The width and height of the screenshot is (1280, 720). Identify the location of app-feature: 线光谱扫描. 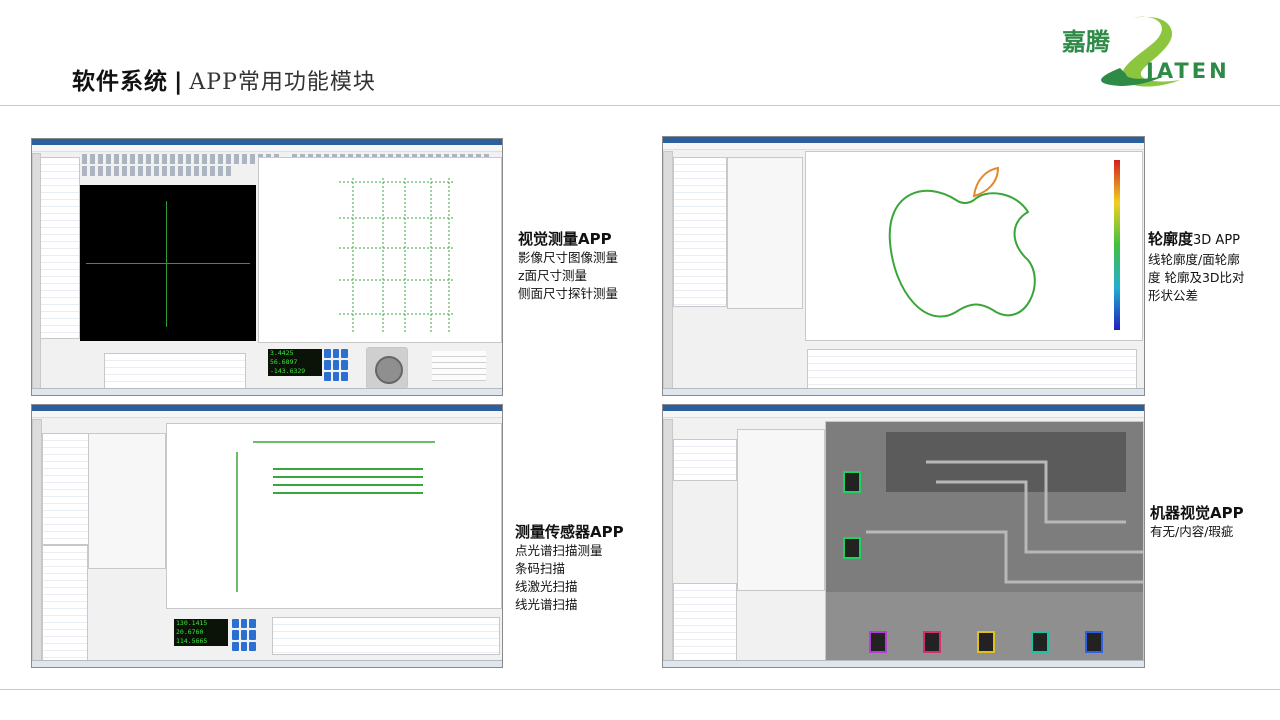
(546, 604).